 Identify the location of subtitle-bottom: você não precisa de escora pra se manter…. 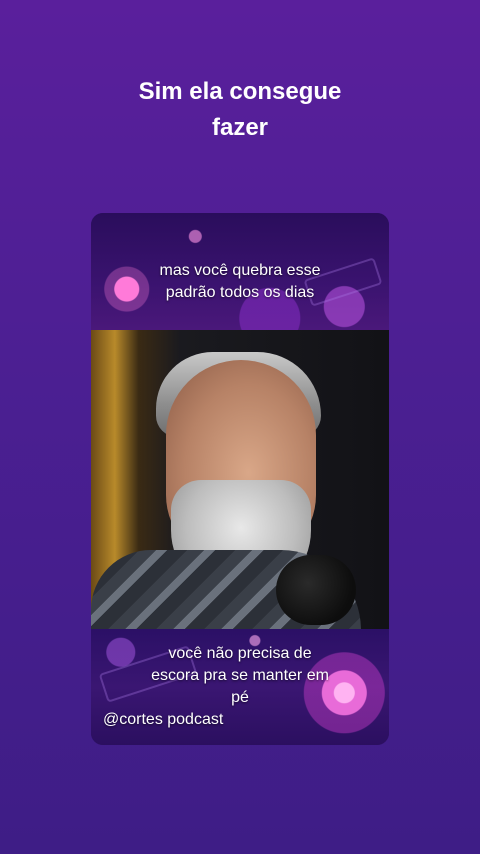
(240, 676).